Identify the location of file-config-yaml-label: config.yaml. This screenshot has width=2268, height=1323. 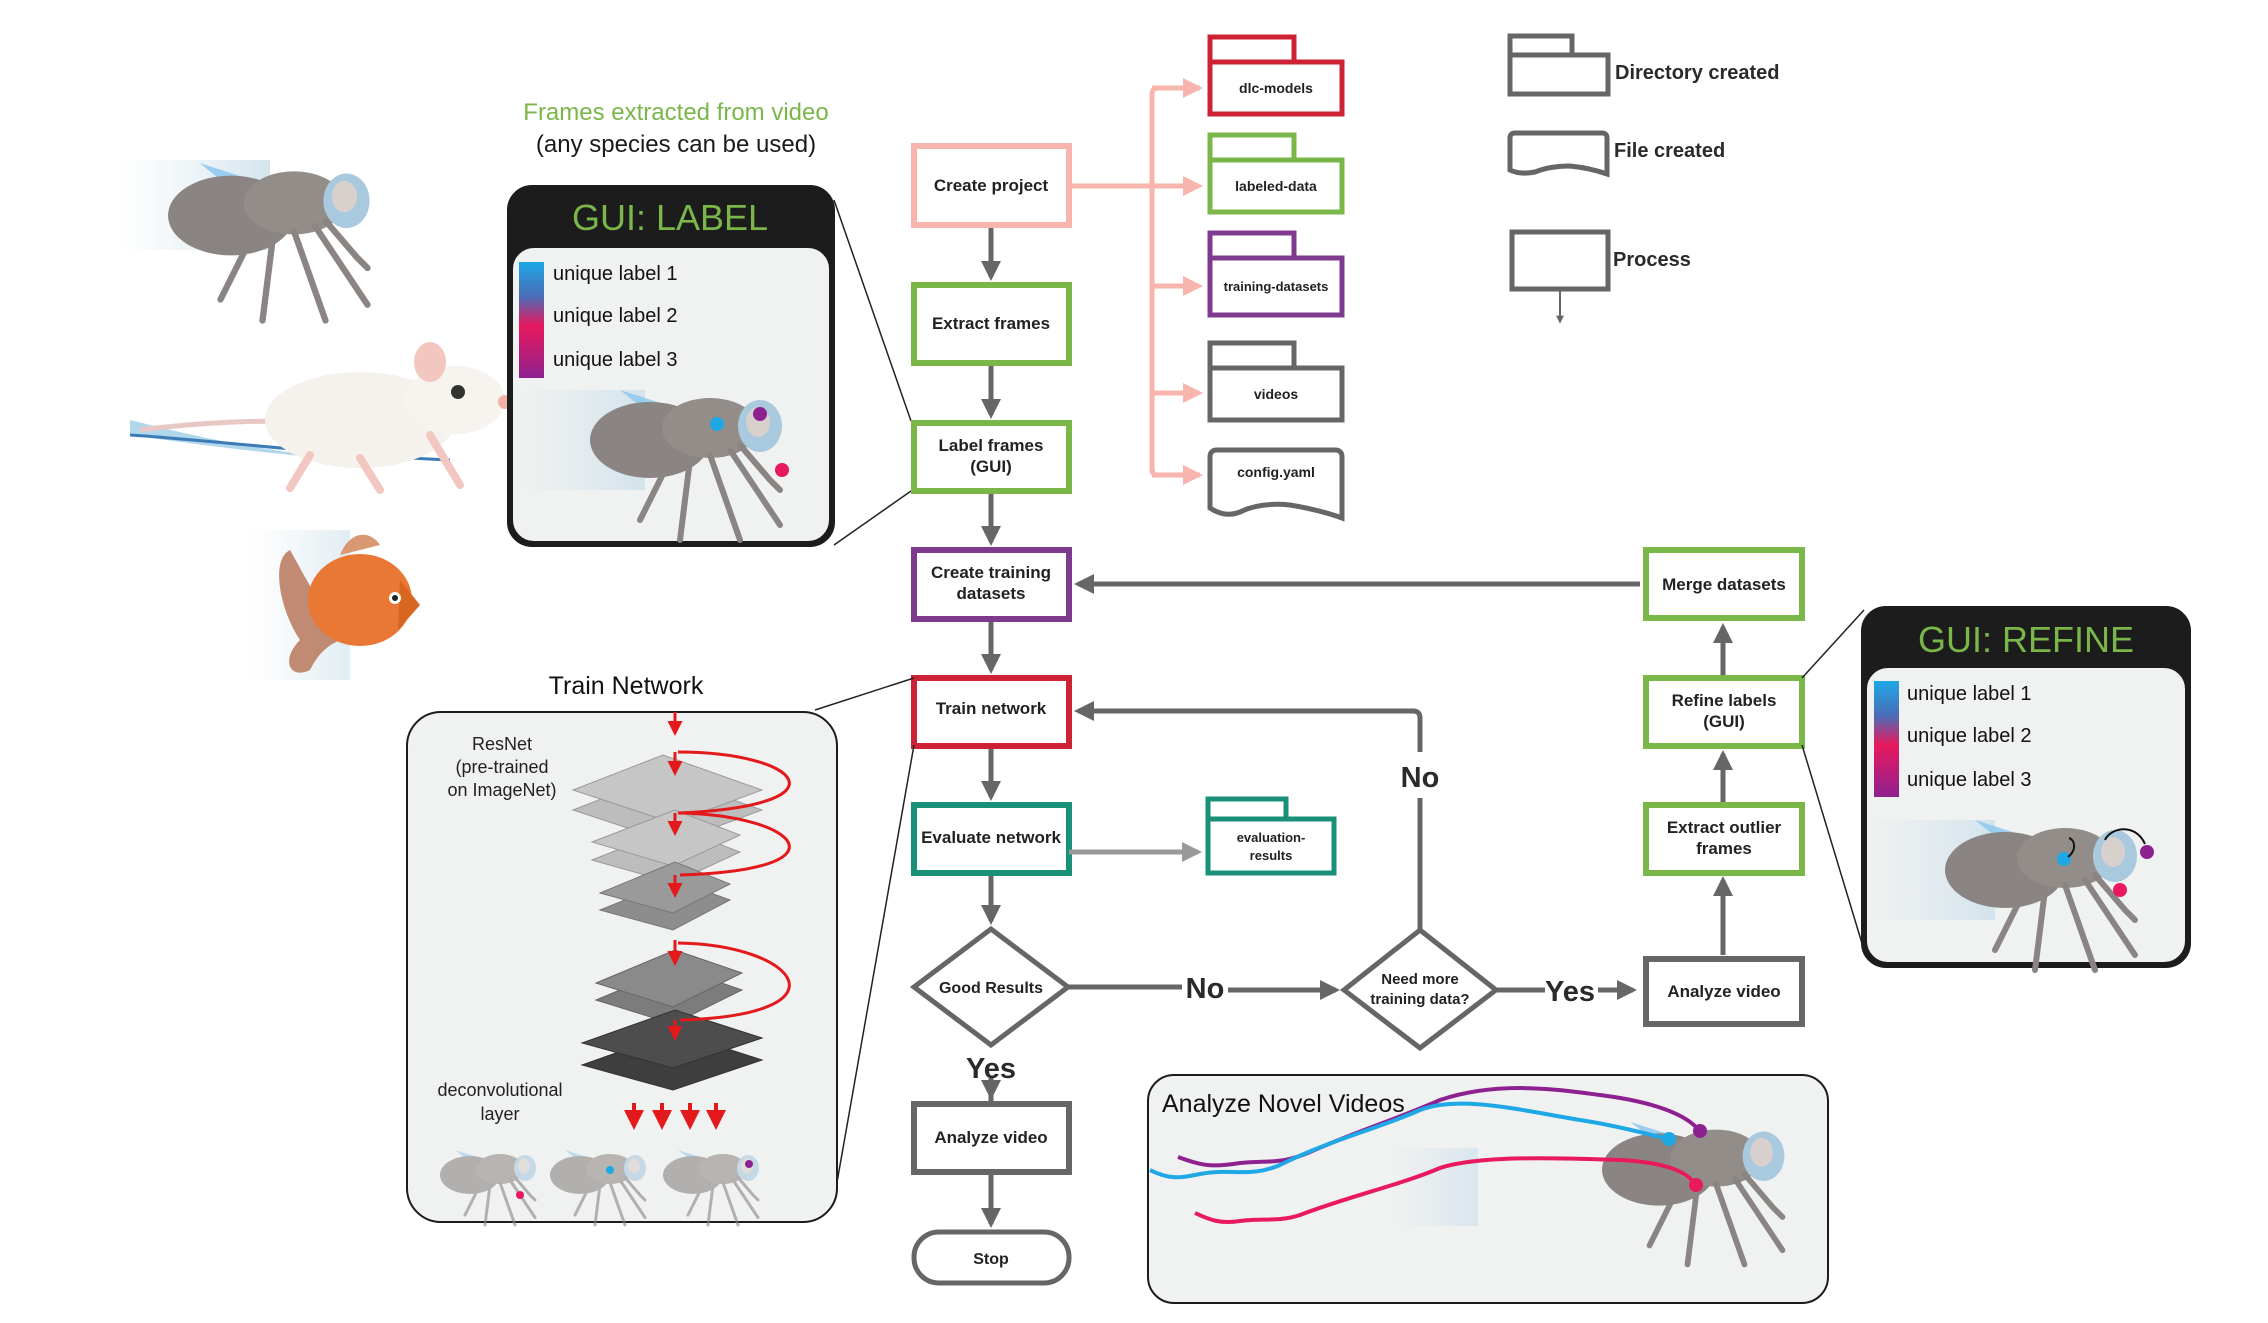
(1276, 472).